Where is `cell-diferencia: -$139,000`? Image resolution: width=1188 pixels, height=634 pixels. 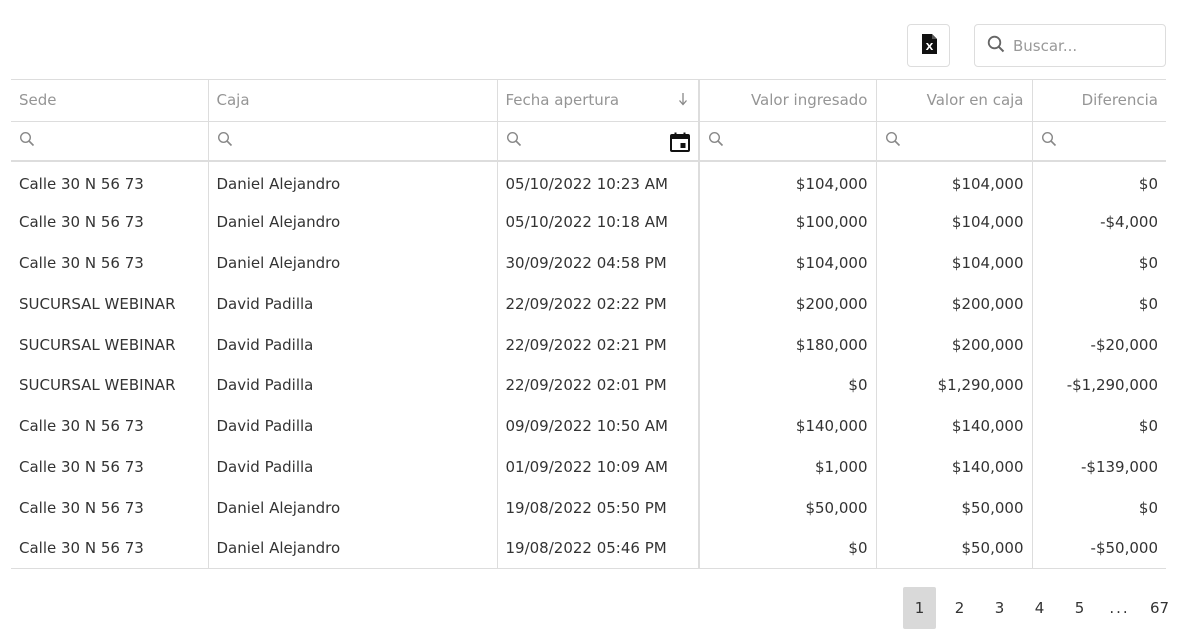
cell-diferencia: -$139,000 is located at coordinates (1098, 467).